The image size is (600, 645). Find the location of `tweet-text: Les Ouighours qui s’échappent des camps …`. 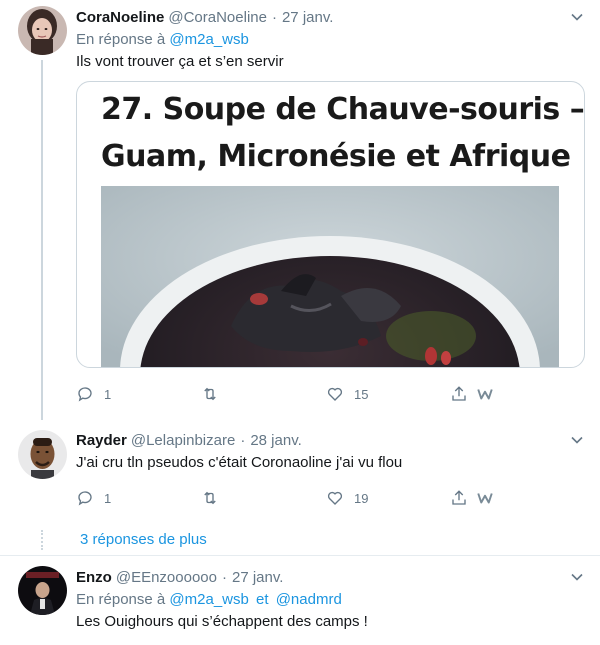

tweet-text: Les Ouighours qui s’échappent des camps … is located at coordinates (222, 621).